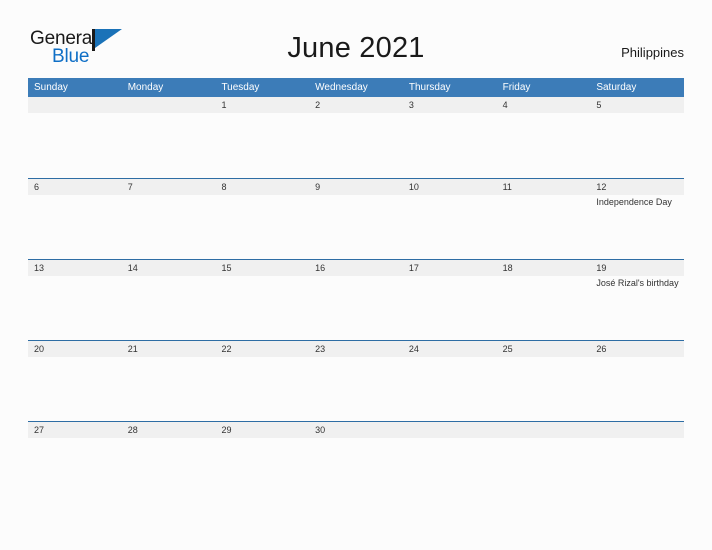  Describe the element at coordinates (132, 268) in the screenshot. I see `day-number: 14` at that location.